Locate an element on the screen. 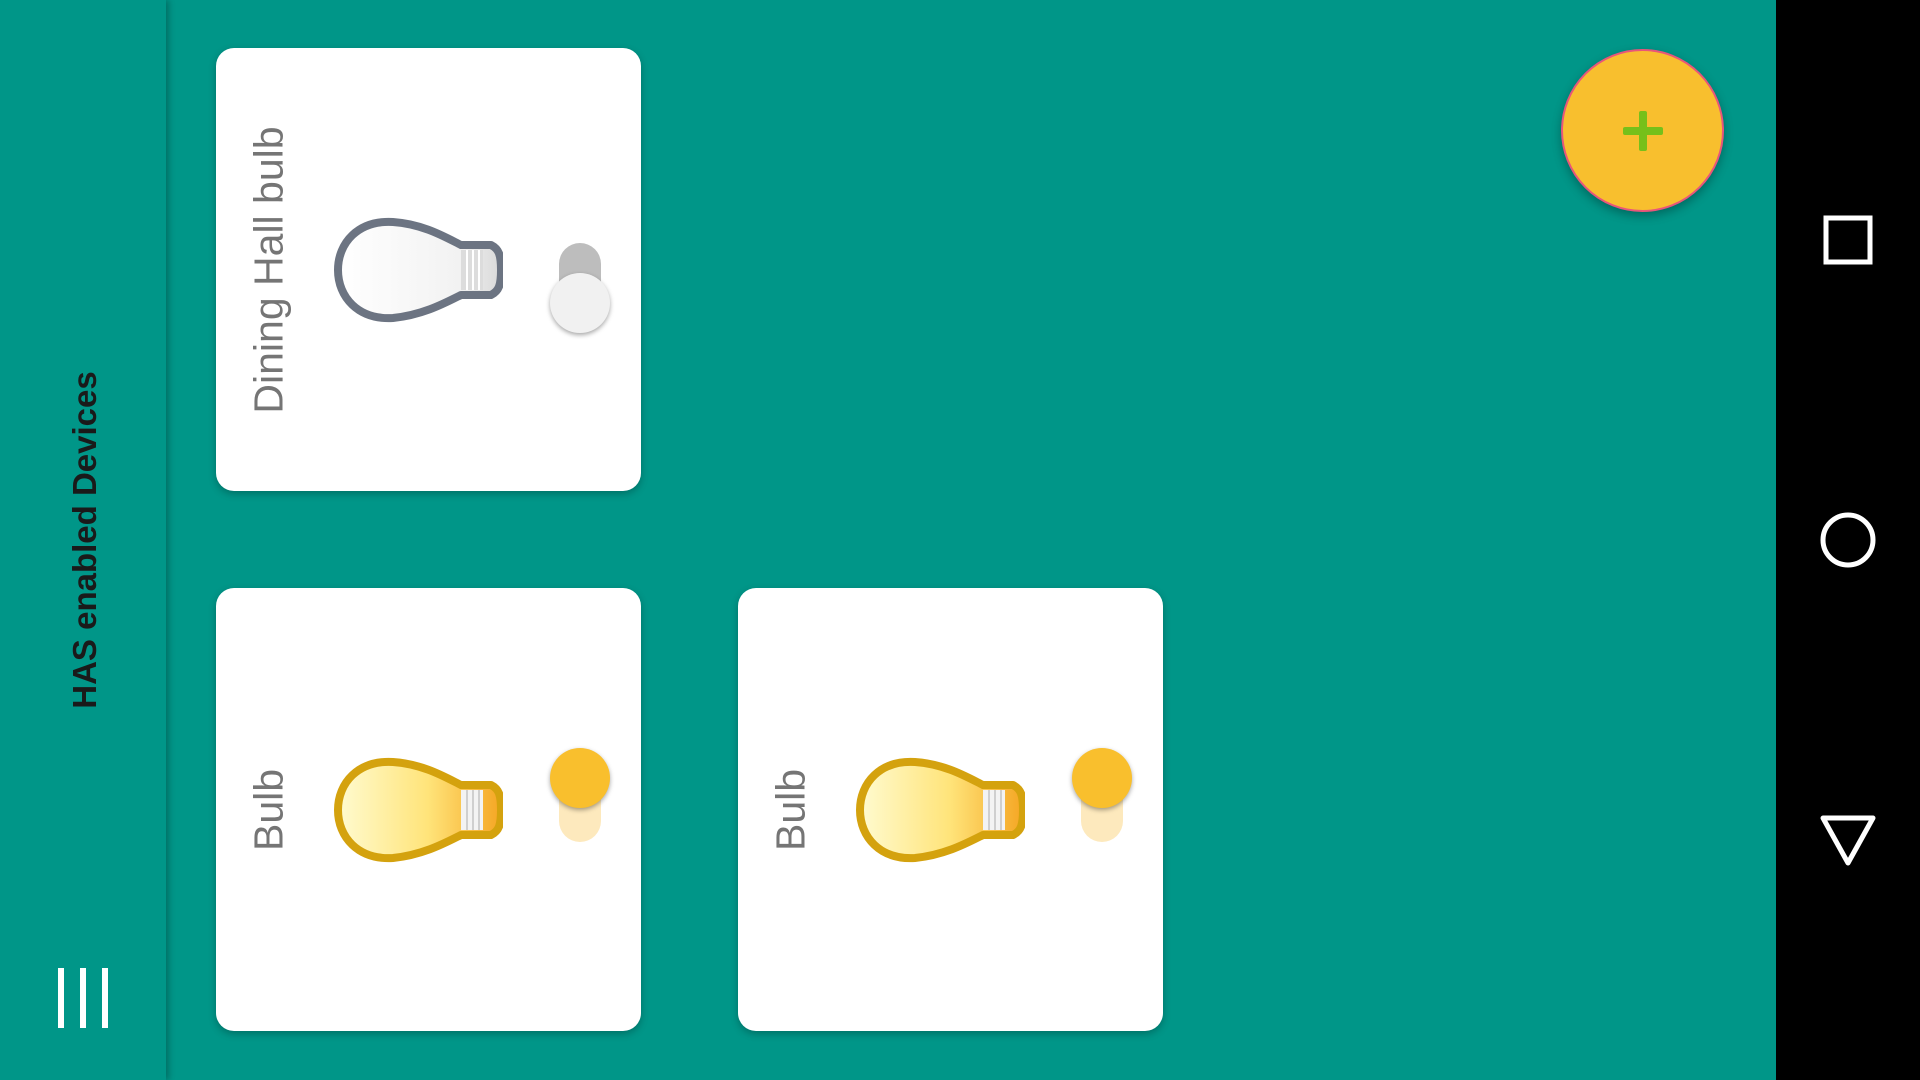 This screenshot has width=1920, height=1080. device-name: Dining Hall bulb is located at coordinates (268, 270).